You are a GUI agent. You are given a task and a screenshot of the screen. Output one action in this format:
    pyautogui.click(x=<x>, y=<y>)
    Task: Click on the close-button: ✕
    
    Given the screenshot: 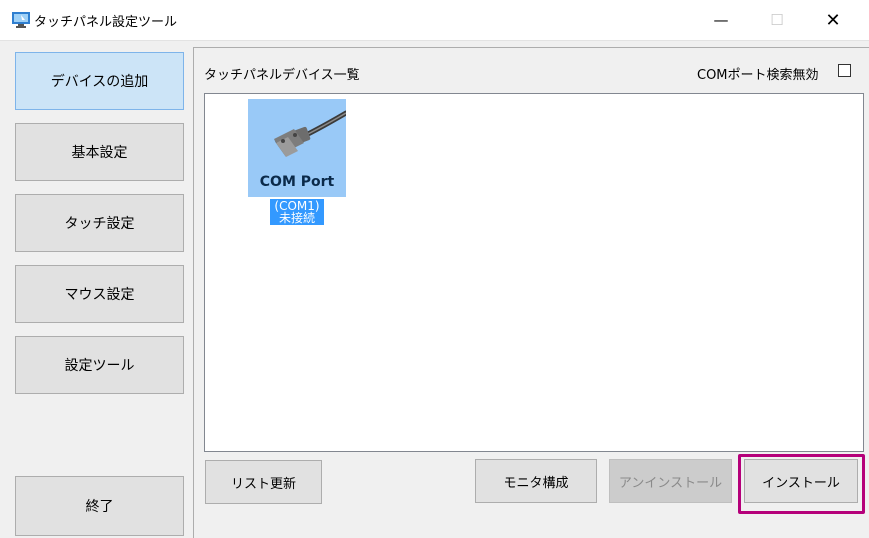 What is the action you would take?
    pyautogui.click(x=833, y=20)
    